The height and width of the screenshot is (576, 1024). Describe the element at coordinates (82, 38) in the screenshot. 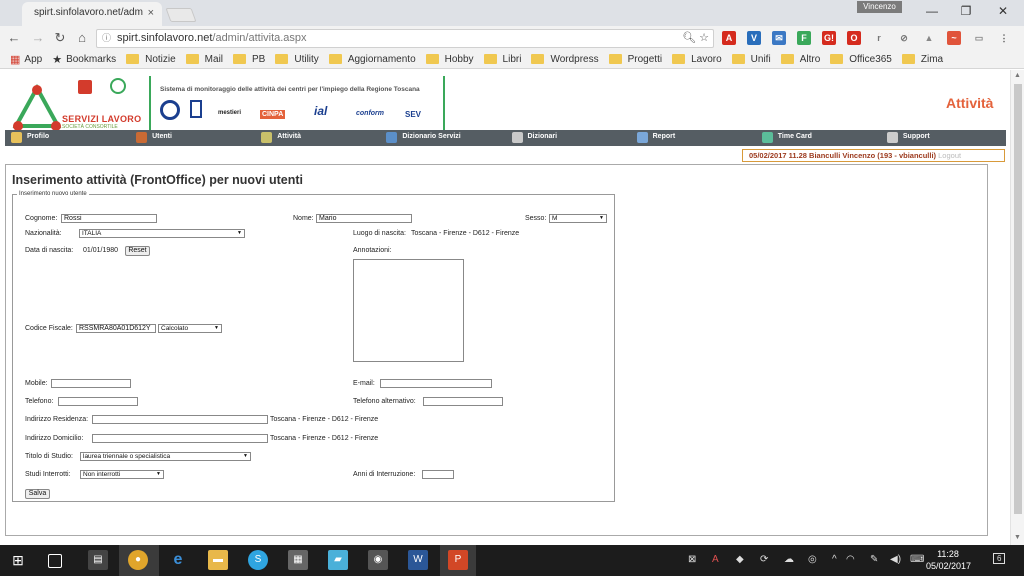

I see `home-icon: ⌂` at that location.